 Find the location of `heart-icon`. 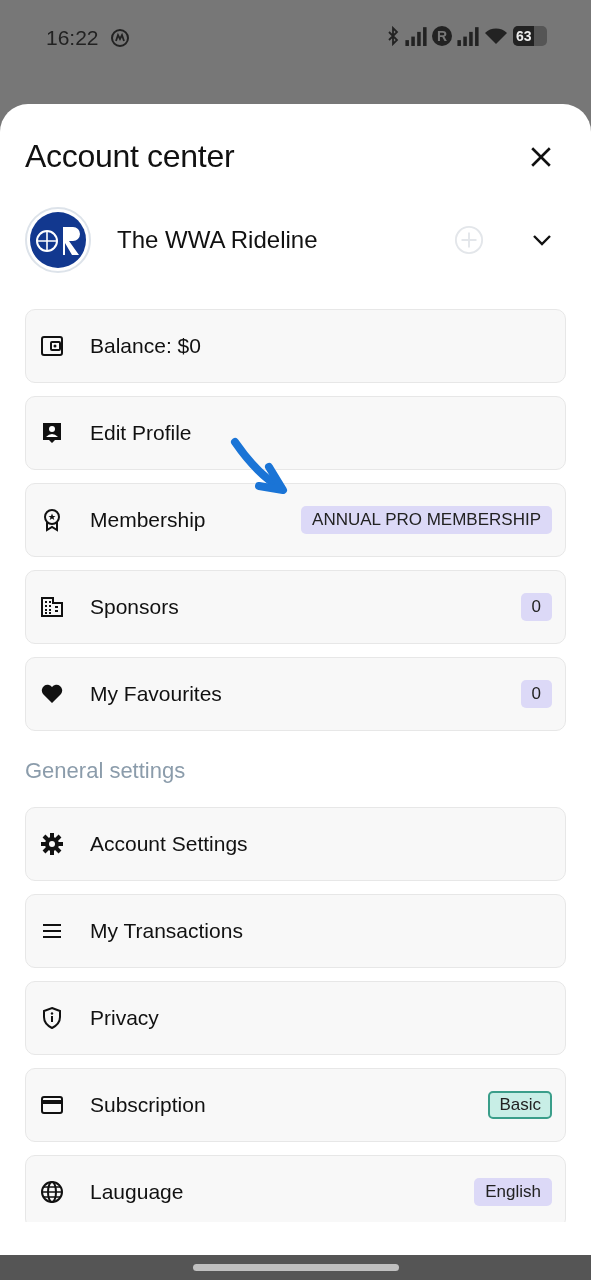

heart-icon is located at coordinates (52, 694).